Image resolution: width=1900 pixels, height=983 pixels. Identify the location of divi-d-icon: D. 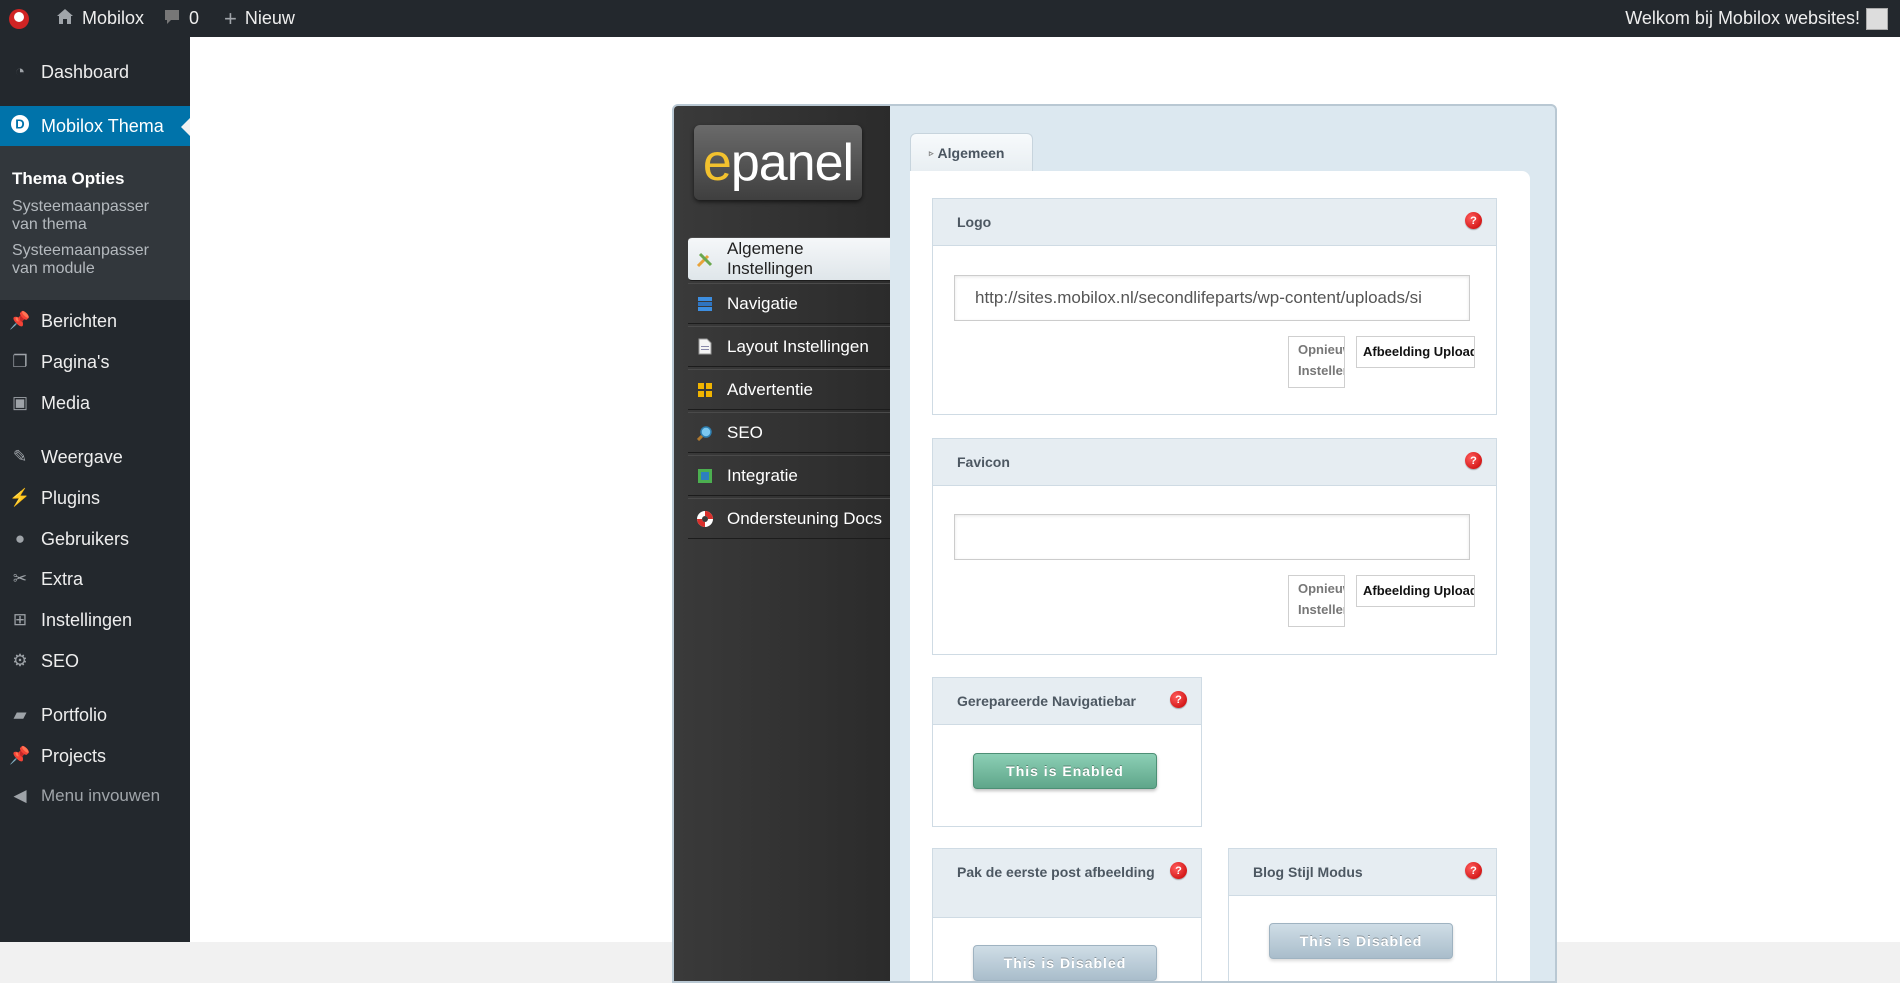
(20, 126).